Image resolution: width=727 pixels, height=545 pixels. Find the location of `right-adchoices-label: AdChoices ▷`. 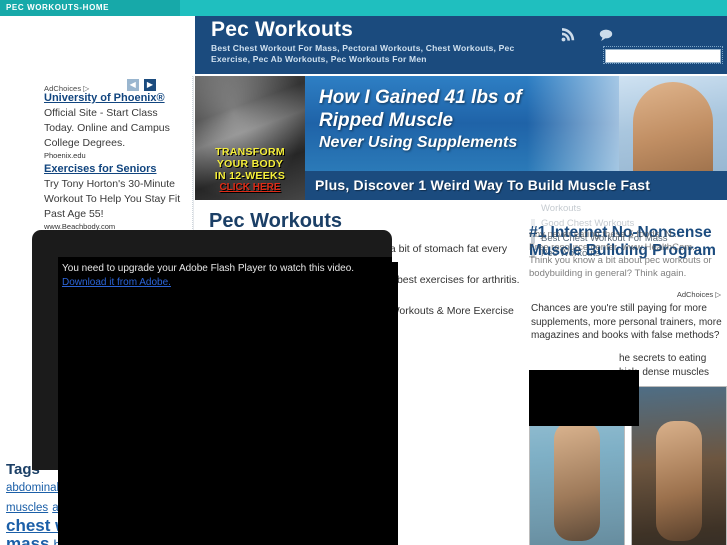

right-adchoices-label: AdChoices ▷ is located at coordinates (699, 294).